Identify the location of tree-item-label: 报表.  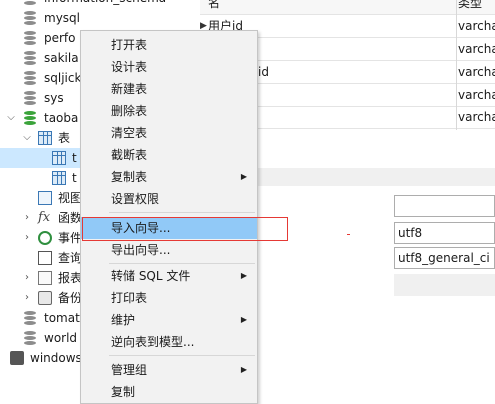
(70, 278).